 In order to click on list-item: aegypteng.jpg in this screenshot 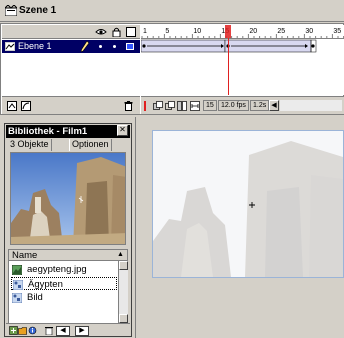, I will do `click(64, 269)`.